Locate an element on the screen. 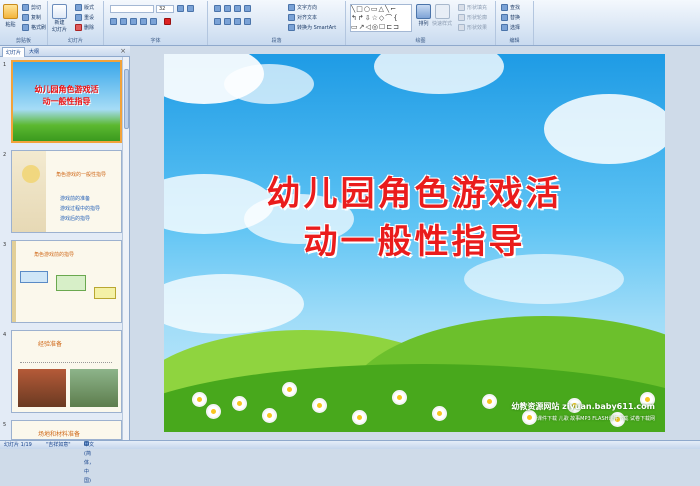 The width and height of the screenshot is (700, 486). thumb-border is located at coordinates (14, 281).